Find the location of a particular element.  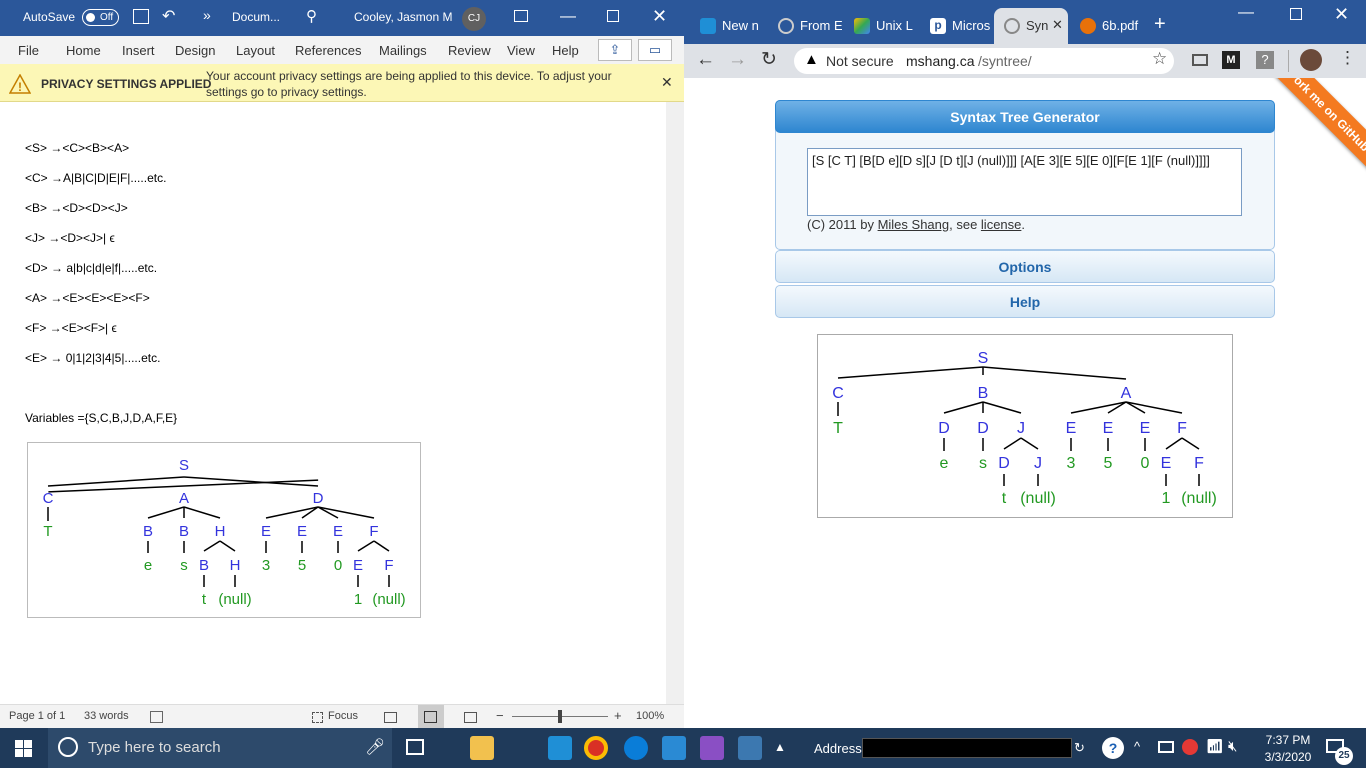

back-icon: ← is located at coordinates (705, 60).